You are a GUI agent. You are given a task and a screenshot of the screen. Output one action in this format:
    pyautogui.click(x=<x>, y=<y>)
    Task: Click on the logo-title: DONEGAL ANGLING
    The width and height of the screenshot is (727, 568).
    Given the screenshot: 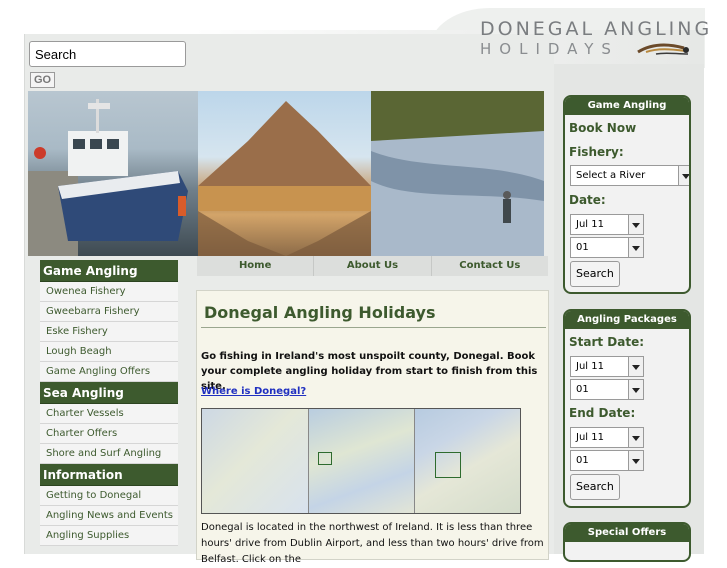 What is the action you would take?
    pyautogui.click(x=596, y=29)
    